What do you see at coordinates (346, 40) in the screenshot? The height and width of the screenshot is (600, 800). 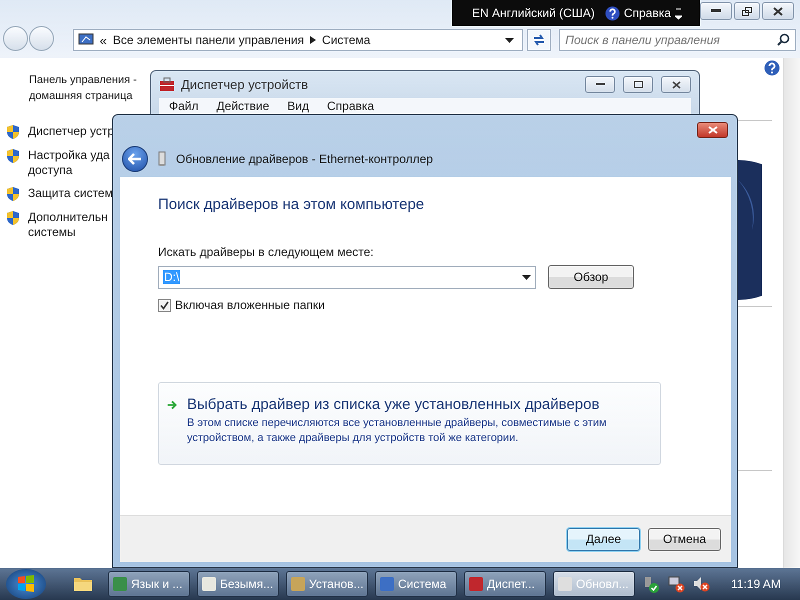 I see `breadcrumb-item: Система` at bounding box center [346, 40].